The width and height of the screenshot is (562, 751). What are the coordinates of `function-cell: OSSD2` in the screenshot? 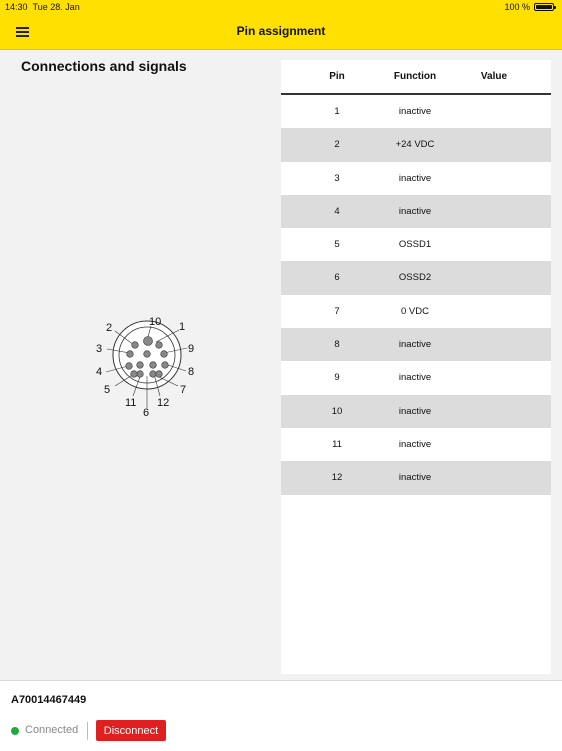 It's located at (415, 278).